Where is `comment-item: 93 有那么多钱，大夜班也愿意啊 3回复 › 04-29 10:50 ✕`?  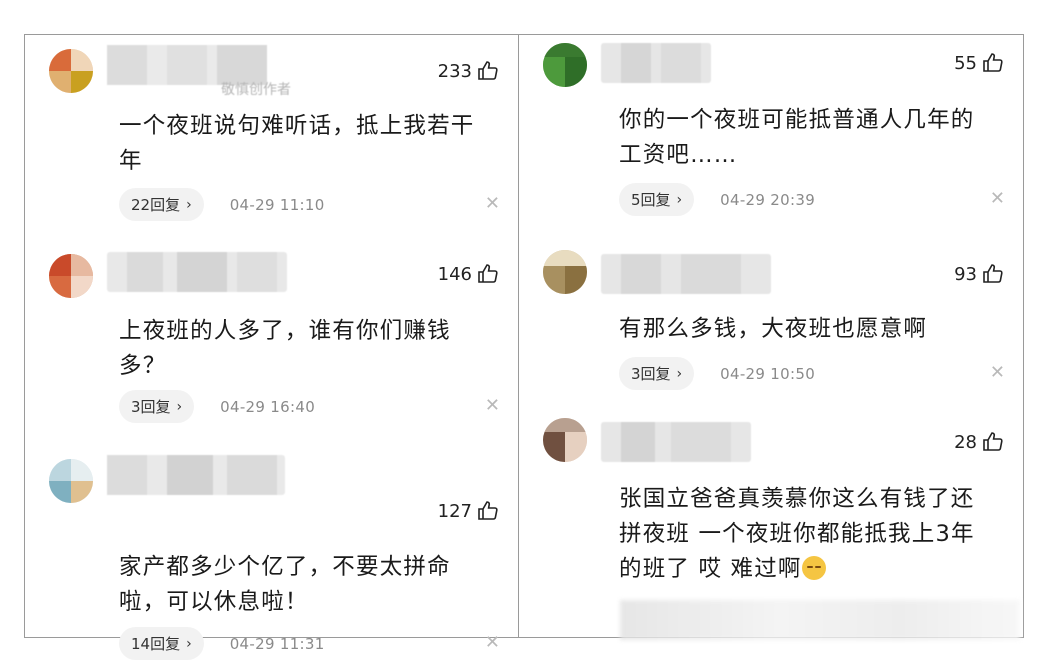 comment-item: 93 有那么多钱，大夜班也愿意啊 3回复 › 04-29 10:50 ✕ is located at coordinates (771, 325).